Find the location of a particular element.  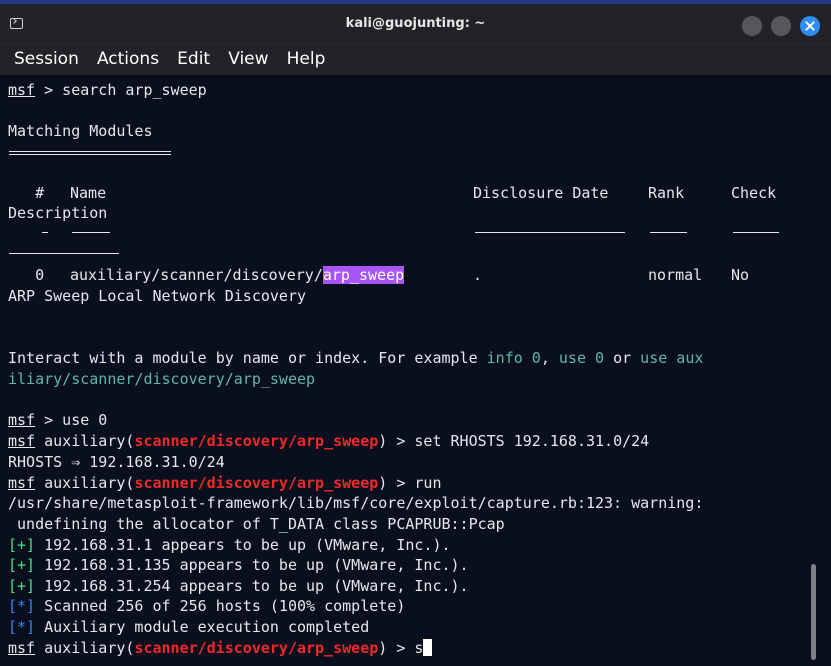

table-header: # is located at coordinates (26, 193).